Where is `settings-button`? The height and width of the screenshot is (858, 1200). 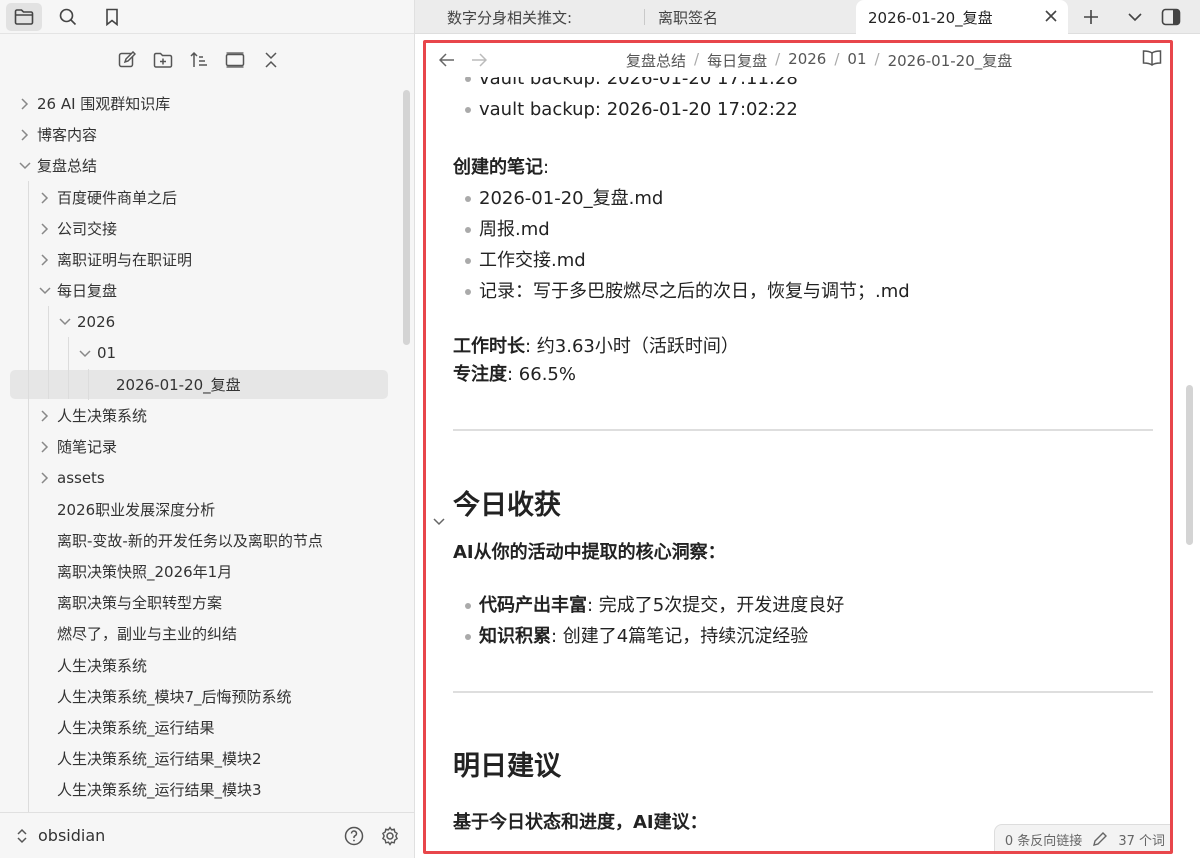 settings-button is located at coordinates (390, 836).